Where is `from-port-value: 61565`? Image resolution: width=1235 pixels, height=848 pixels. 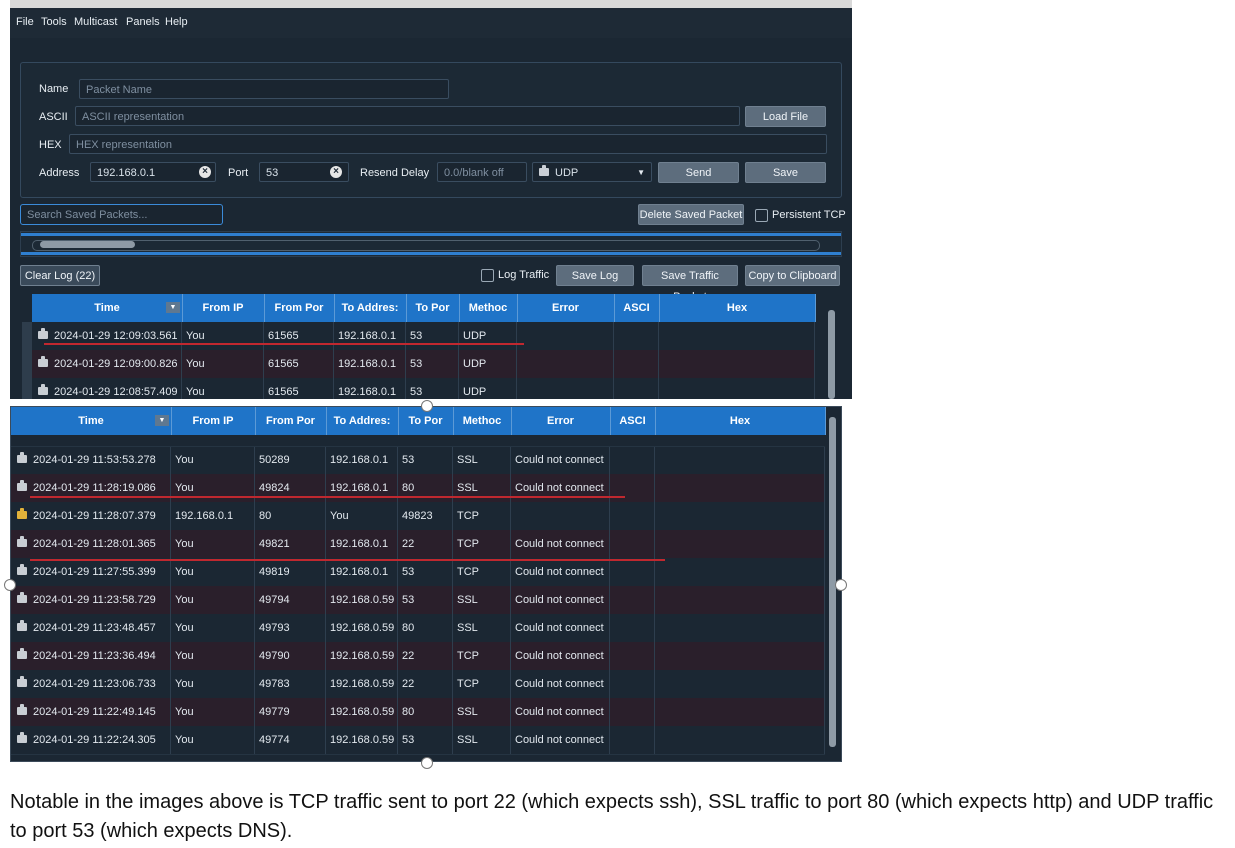
from-port-value: 61565 is located at coordinates (283, 336).